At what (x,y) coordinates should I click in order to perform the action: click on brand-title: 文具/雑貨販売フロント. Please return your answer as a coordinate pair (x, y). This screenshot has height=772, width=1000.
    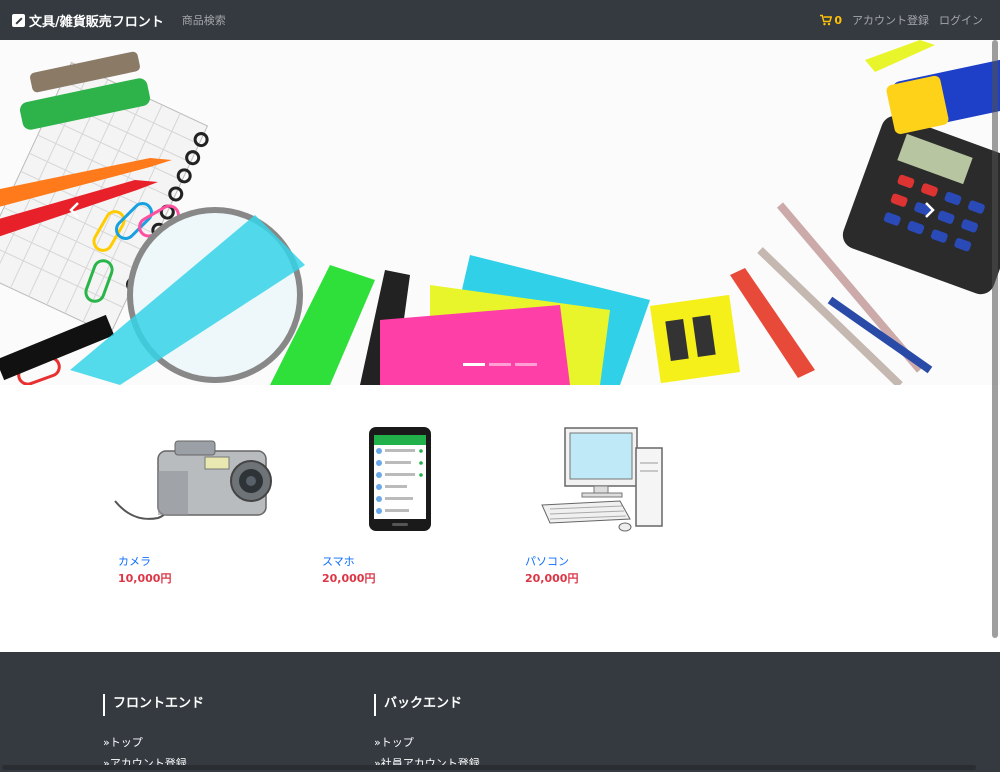
    Looking at the image, I should click on (96, 22).